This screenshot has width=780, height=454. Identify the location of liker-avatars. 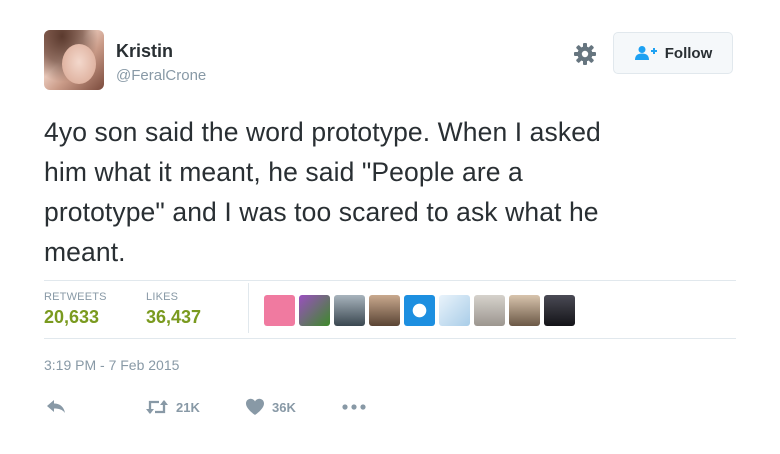
(419, 310).